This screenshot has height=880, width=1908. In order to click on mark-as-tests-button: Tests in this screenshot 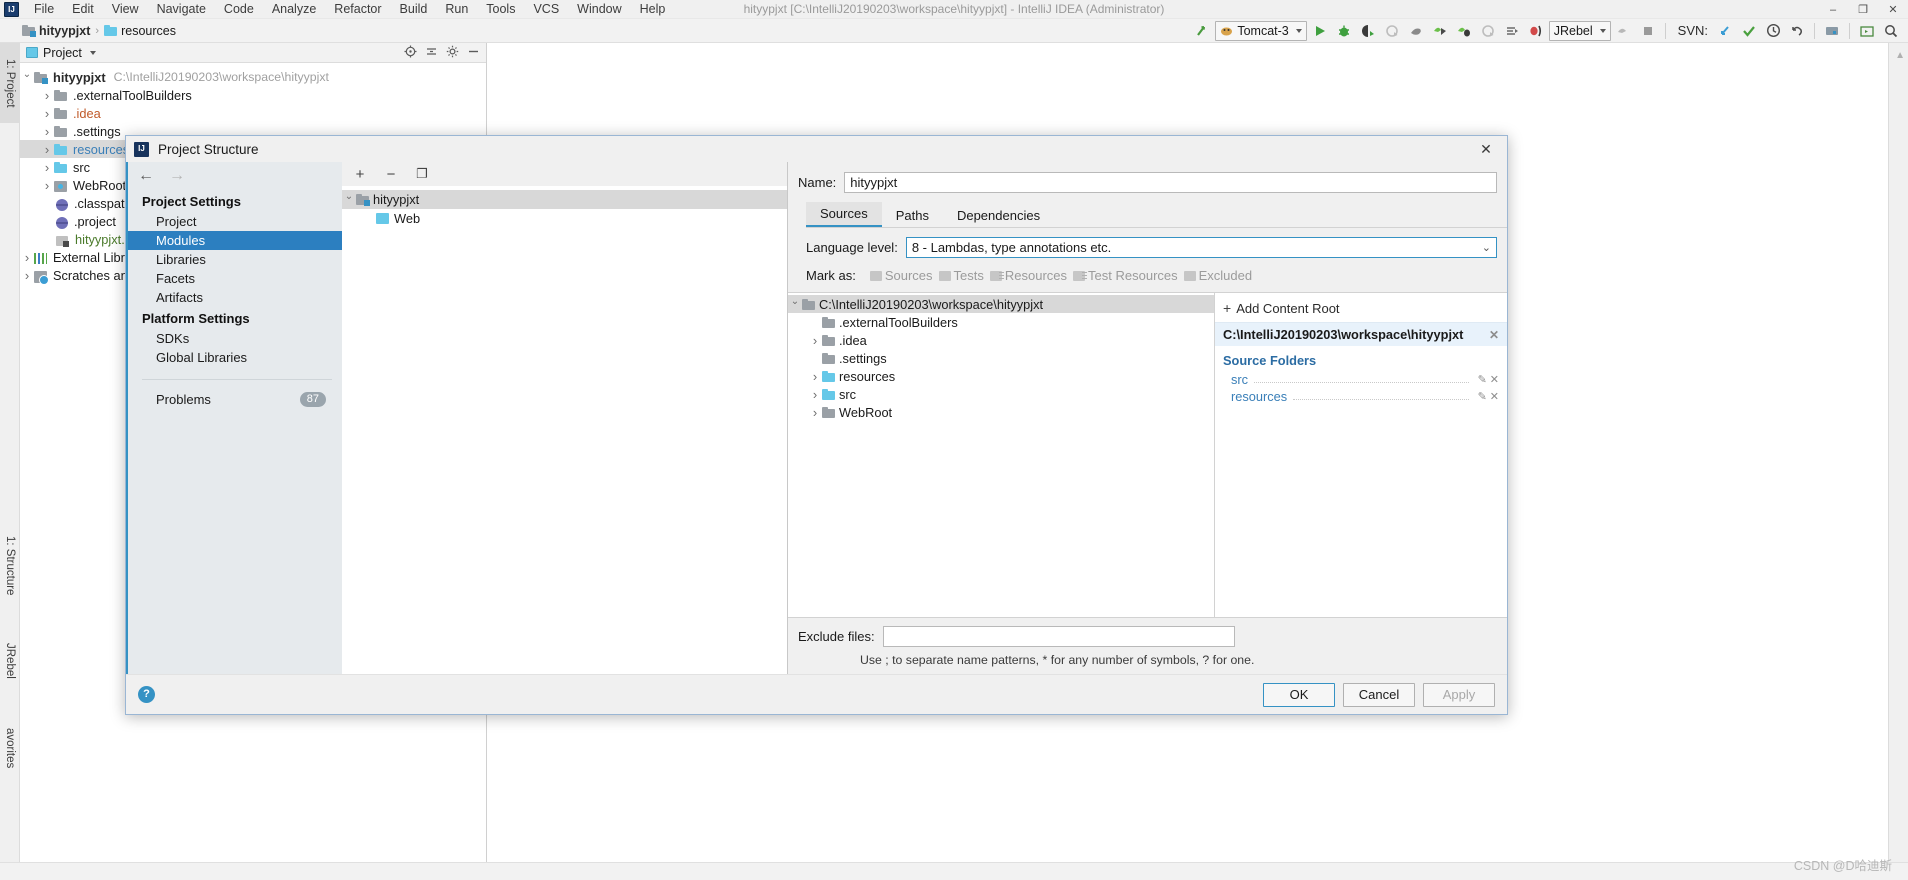, I will do `click(961, 275)`.